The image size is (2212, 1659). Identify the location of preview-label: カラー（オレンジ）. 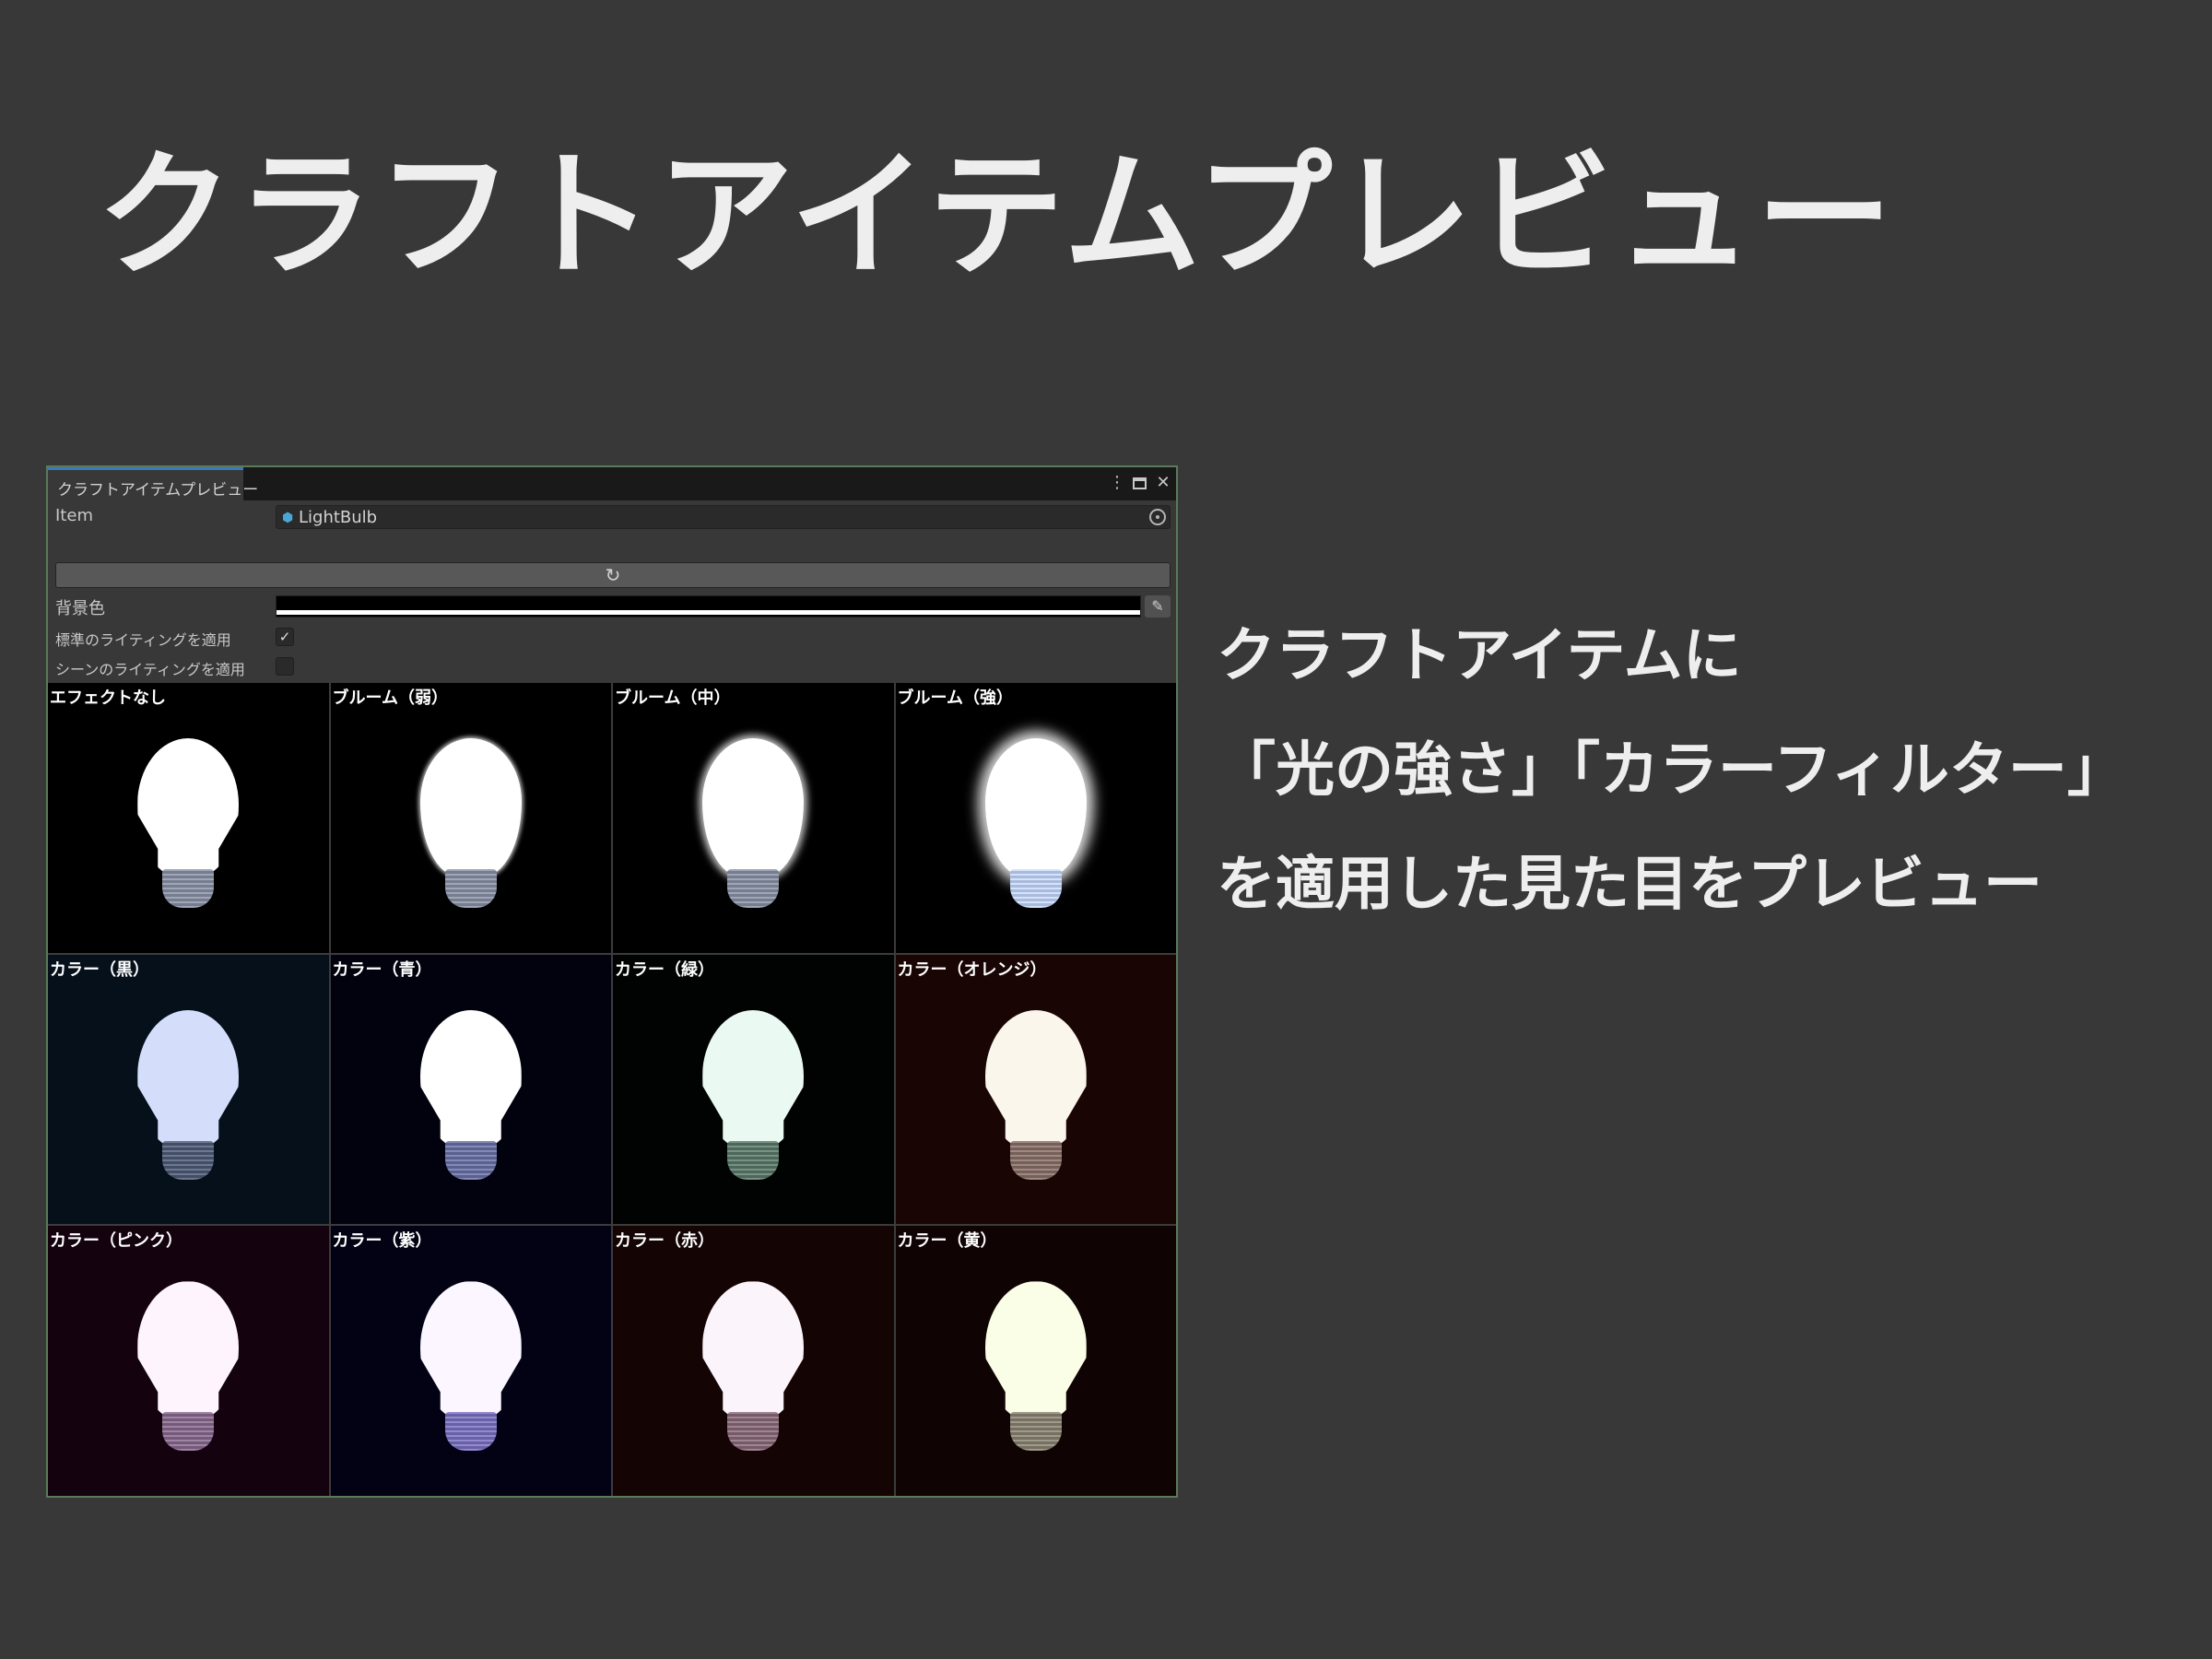
(972, 969).